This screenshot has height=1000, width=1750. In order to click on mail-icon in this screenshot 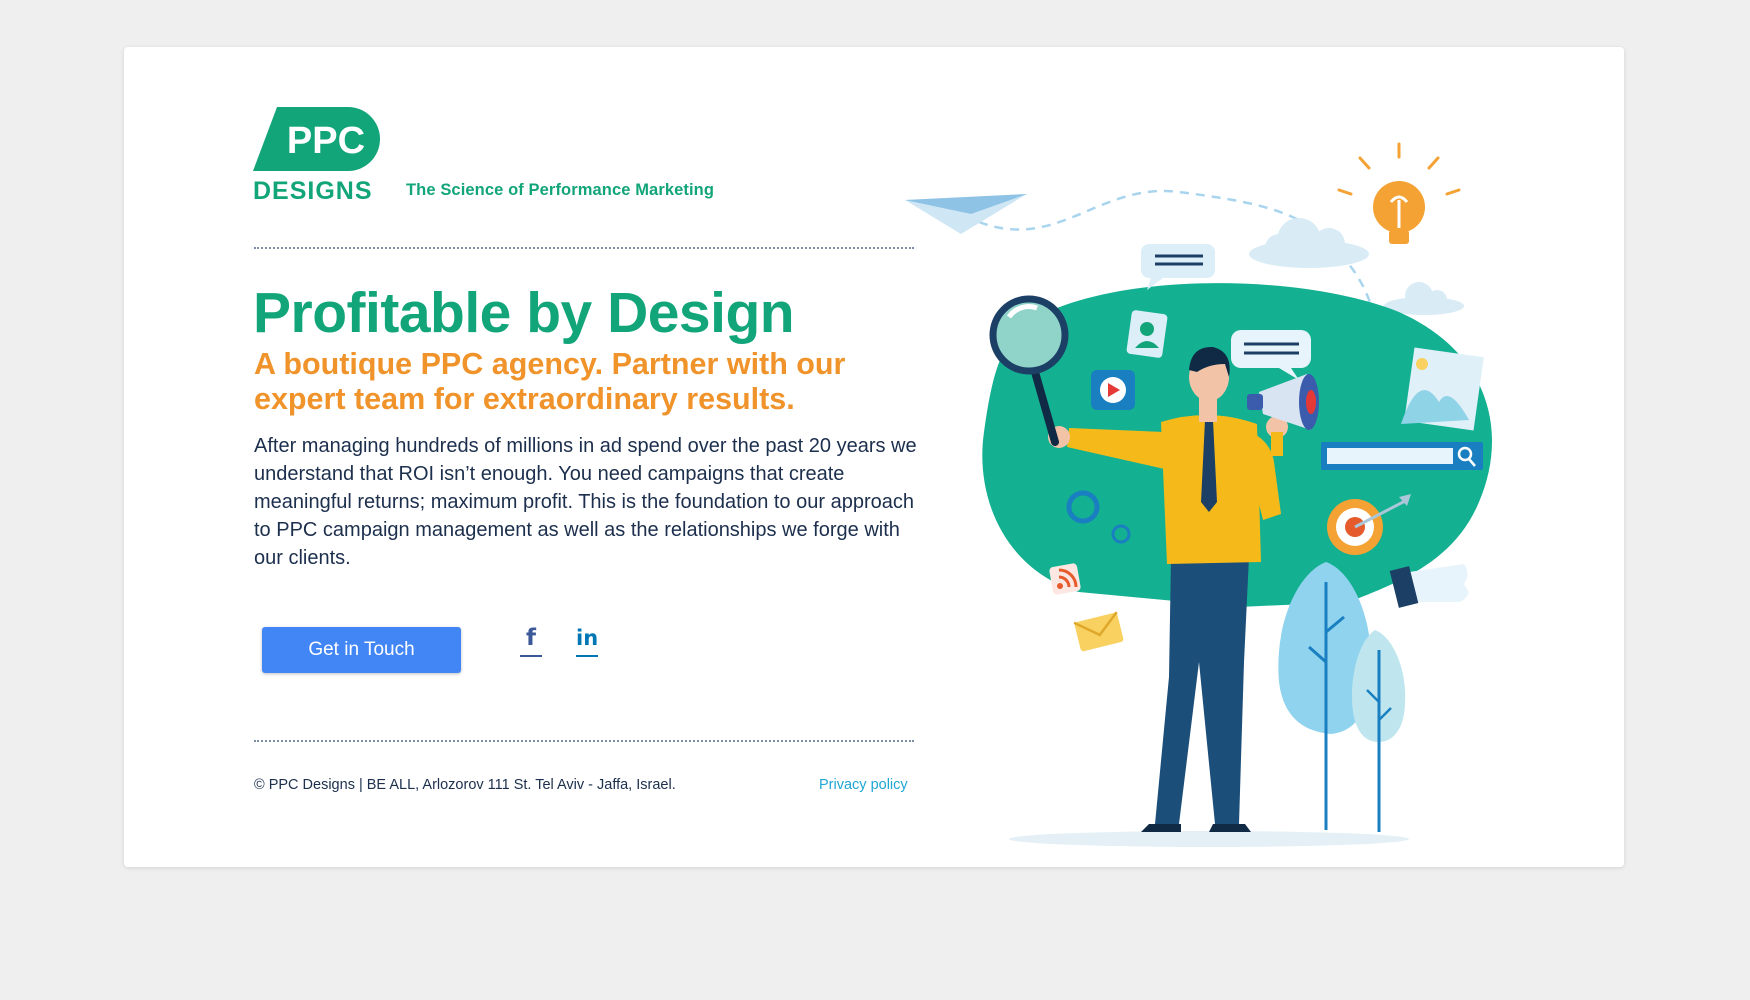, I will do `click(1098, 631)`.